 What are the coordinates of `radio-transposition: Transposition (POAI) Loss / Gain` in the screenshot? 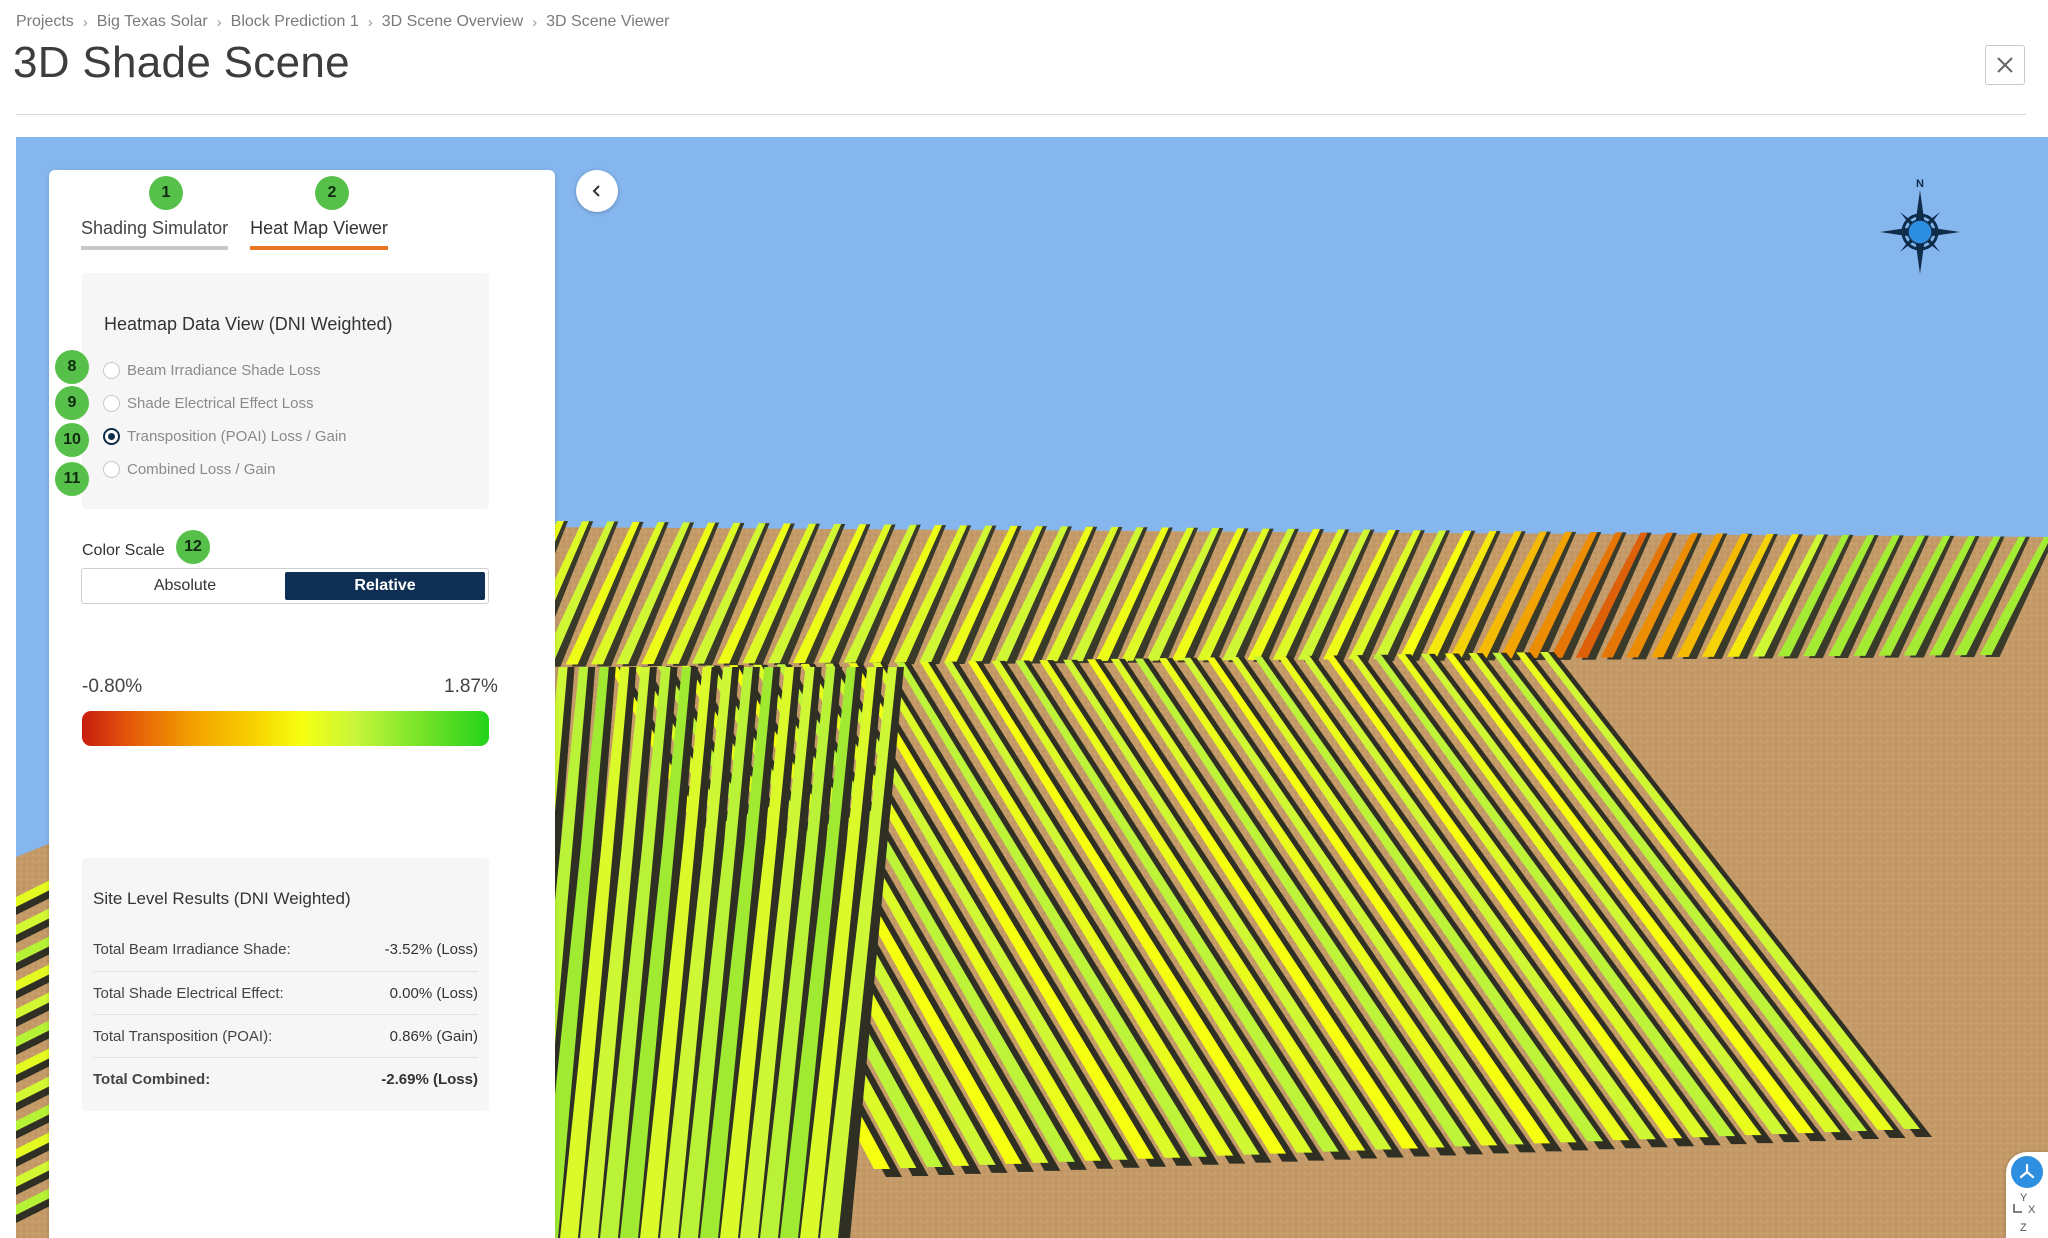 It's located at (225, 436).